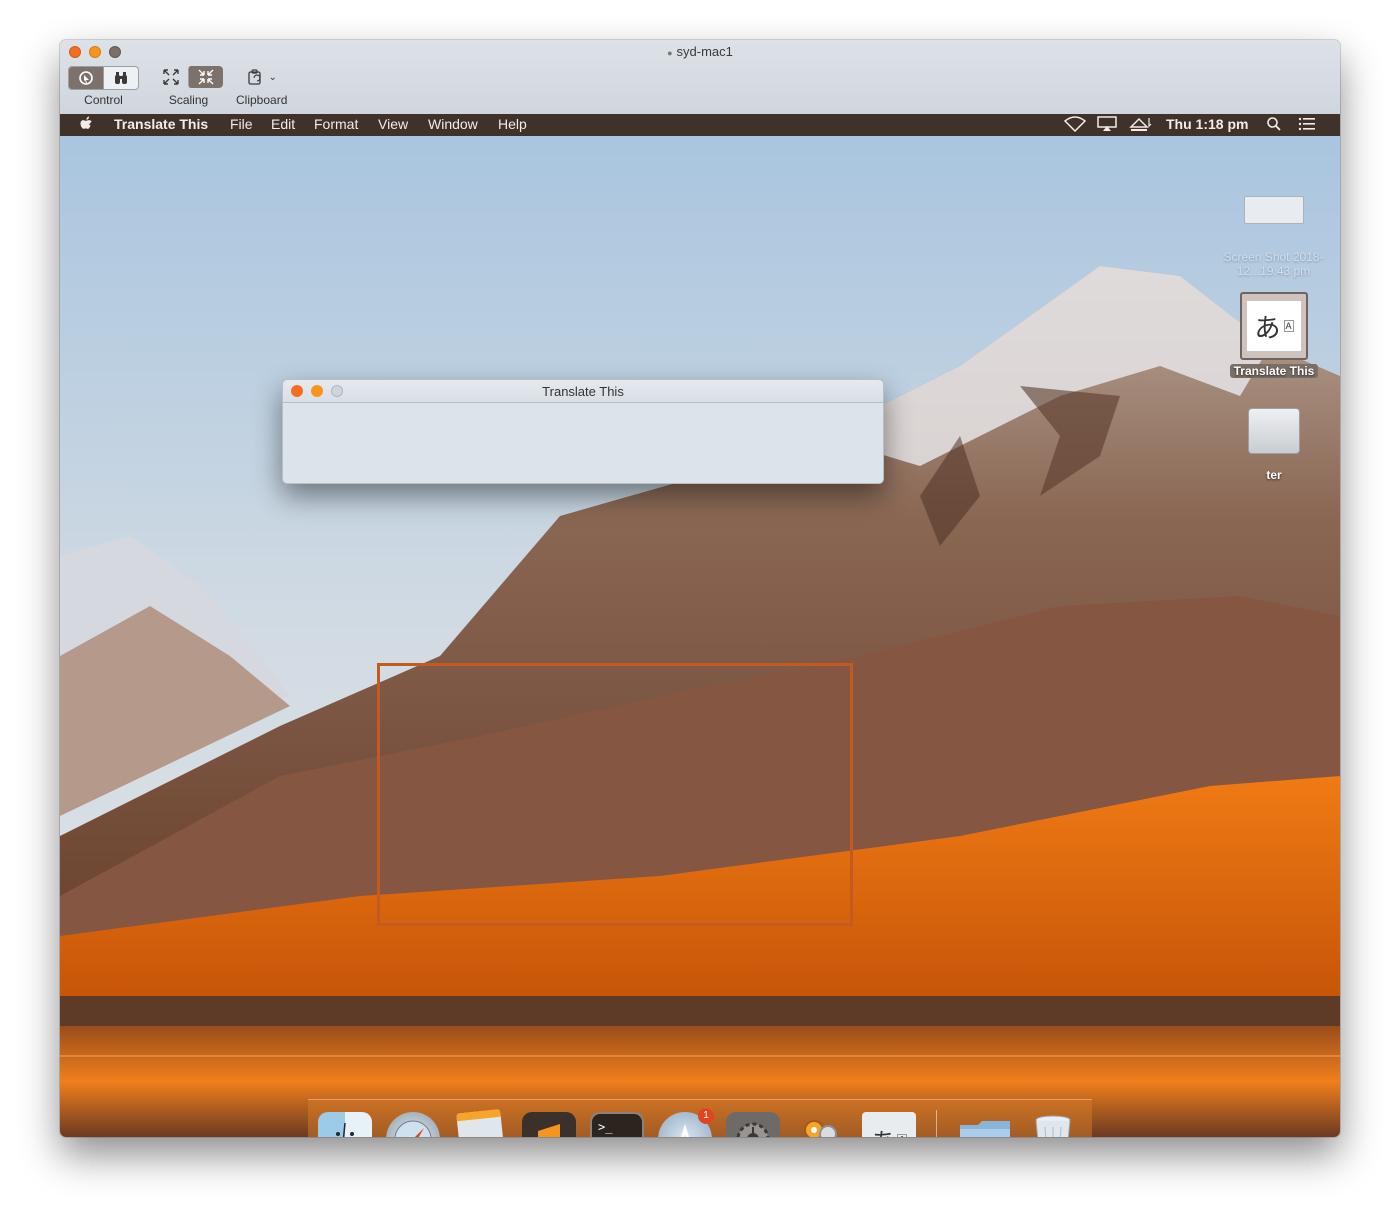  I want to click on control-group: Control, so click(103, 86).